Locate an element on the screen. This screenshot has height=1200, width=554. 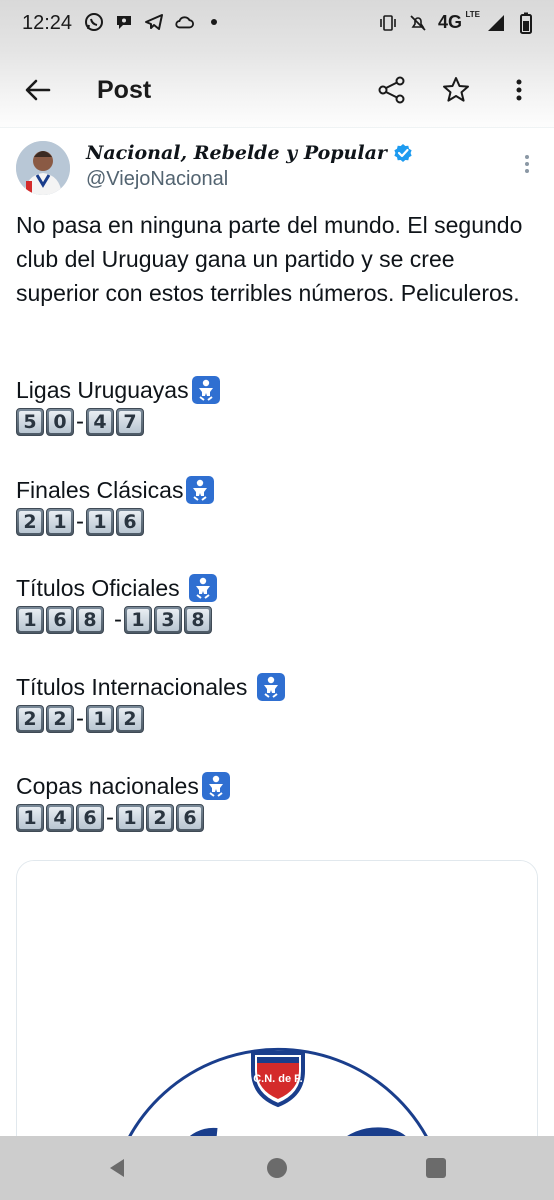
keycap-digit: 5 is located at coordinates (30, 422).